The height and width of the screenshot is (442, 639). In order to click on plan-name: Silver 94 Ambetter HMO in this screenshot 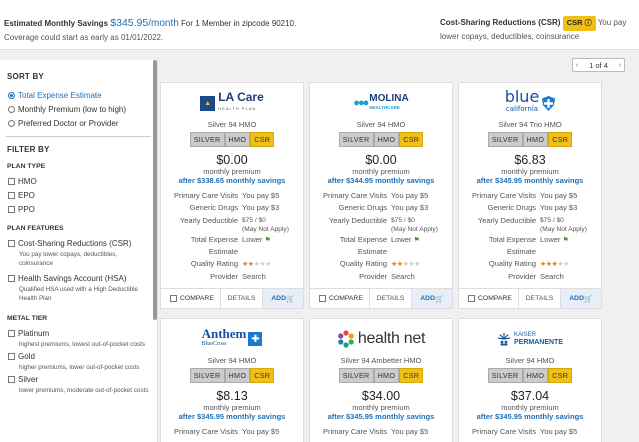, I will do `click(381, 360)`.